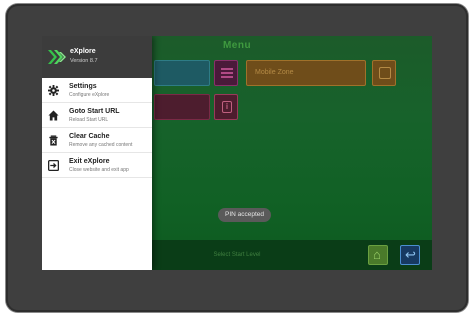  I want to click on menu-item-label: Goto Start URL, so click(94, 111).